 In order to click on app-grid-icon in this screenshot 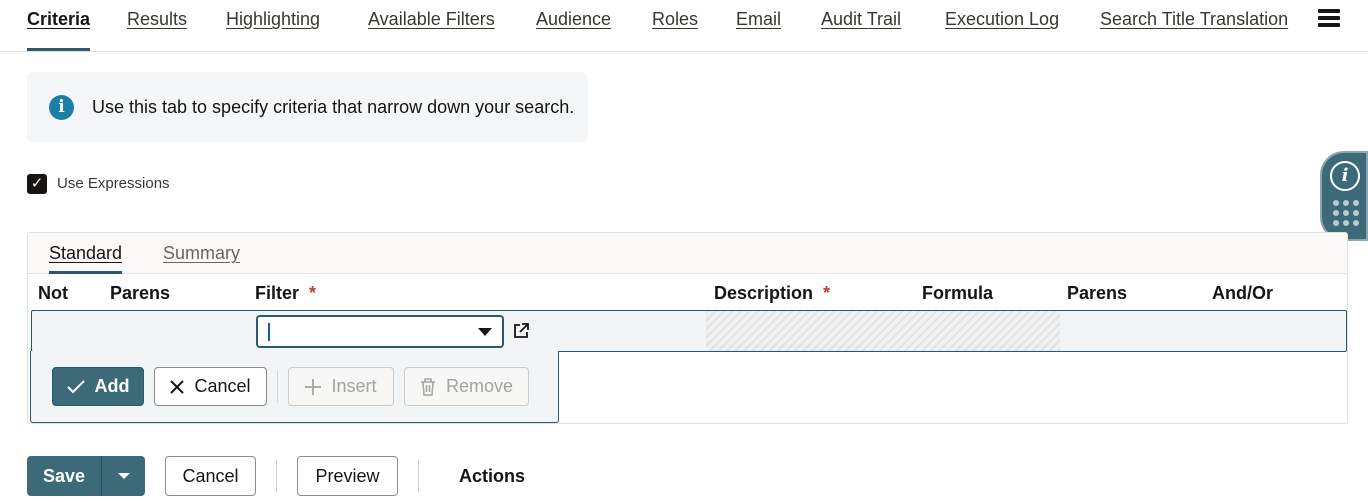, I will do `click(1346, 213)`.